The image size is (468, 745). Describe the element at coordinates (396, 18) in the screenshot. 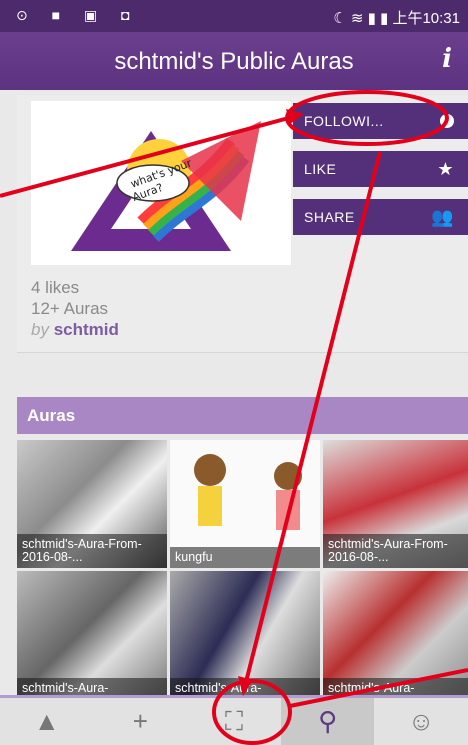

I see `status-right-info: ☾ ≋ ▮ ▮ 上午10:31` at that location.